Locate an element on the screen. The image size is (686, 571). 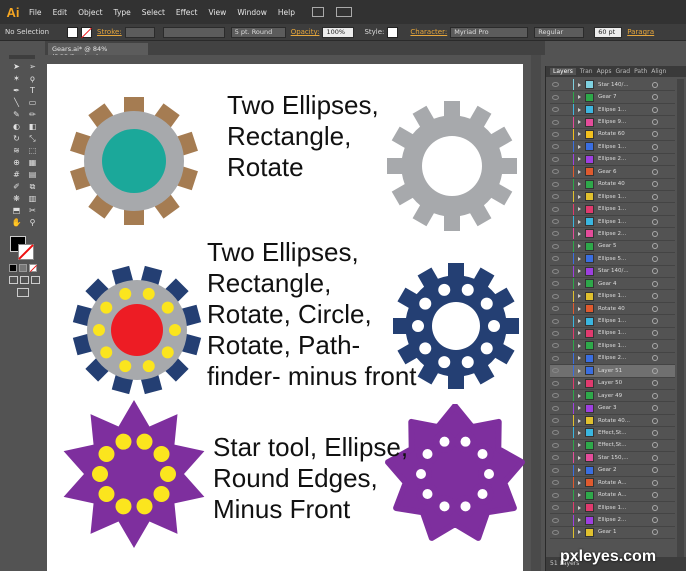
layer-row: Layer 51 is located at coordinates (612, 371).